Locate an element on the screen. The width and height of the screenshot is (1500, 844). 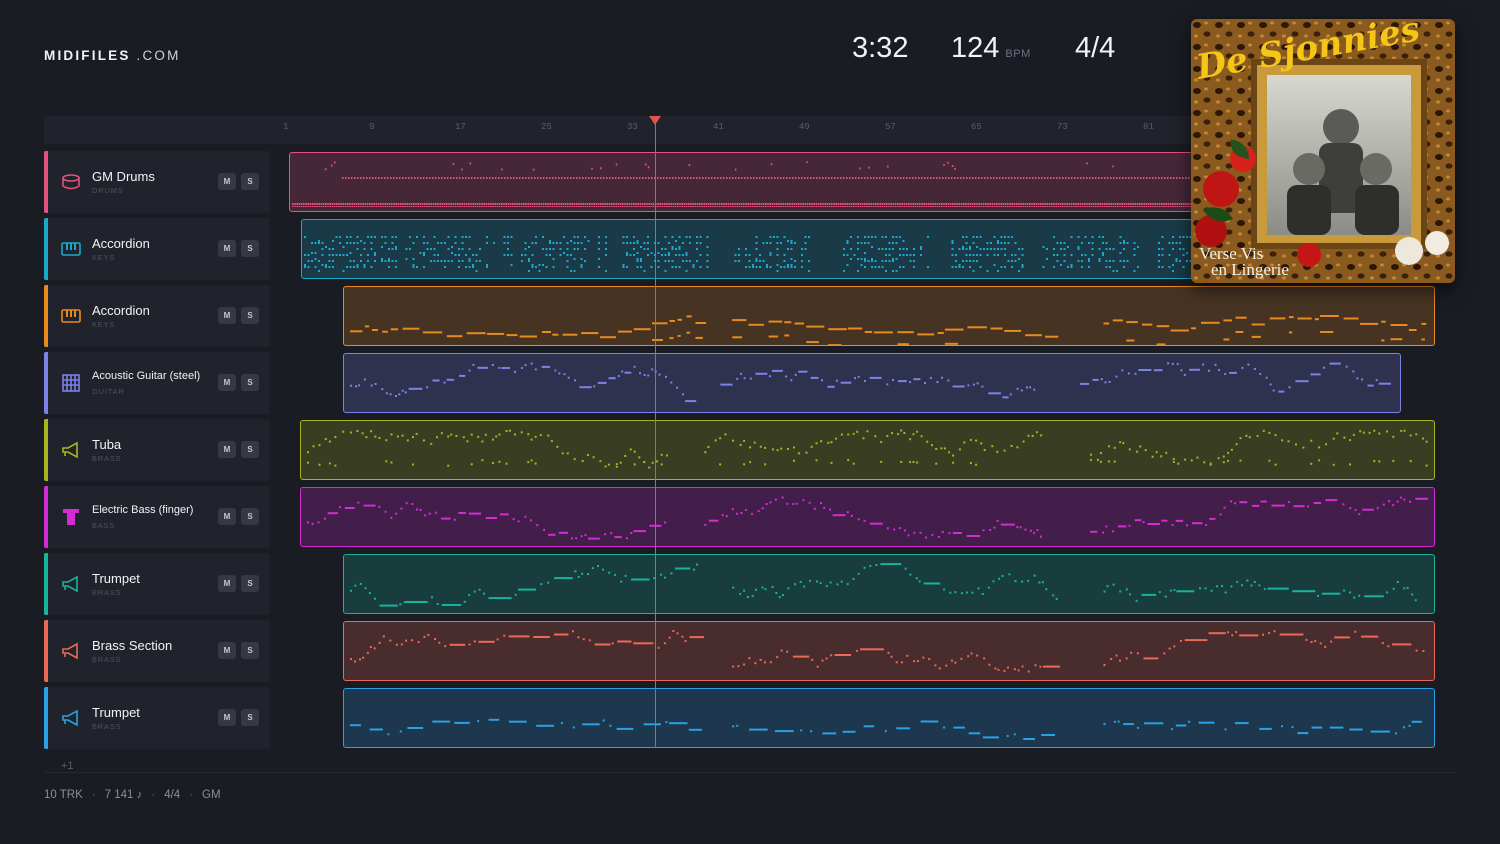
ruler-bar-label: 65 is located at coordinates (976, 127).